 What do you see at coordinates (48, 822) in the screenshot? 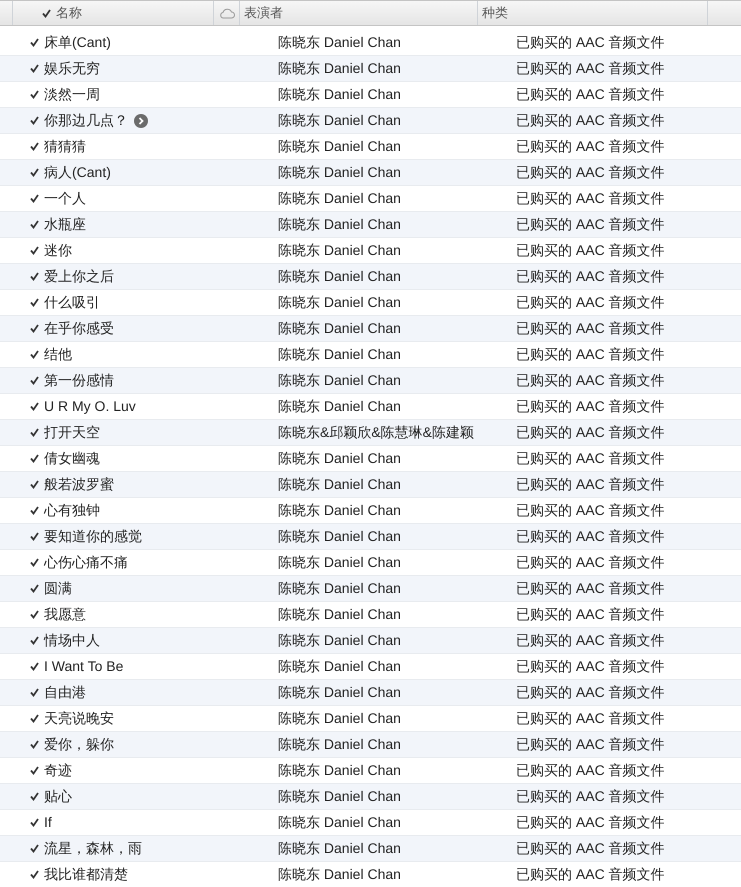
I see `track-title: If` at bounding box center [48, 822].